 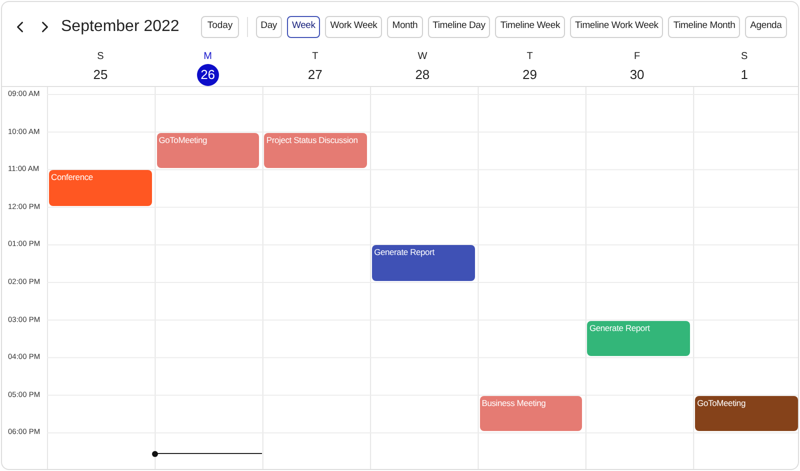 I want to click on today-button: Today, so click(x=220, y=27).